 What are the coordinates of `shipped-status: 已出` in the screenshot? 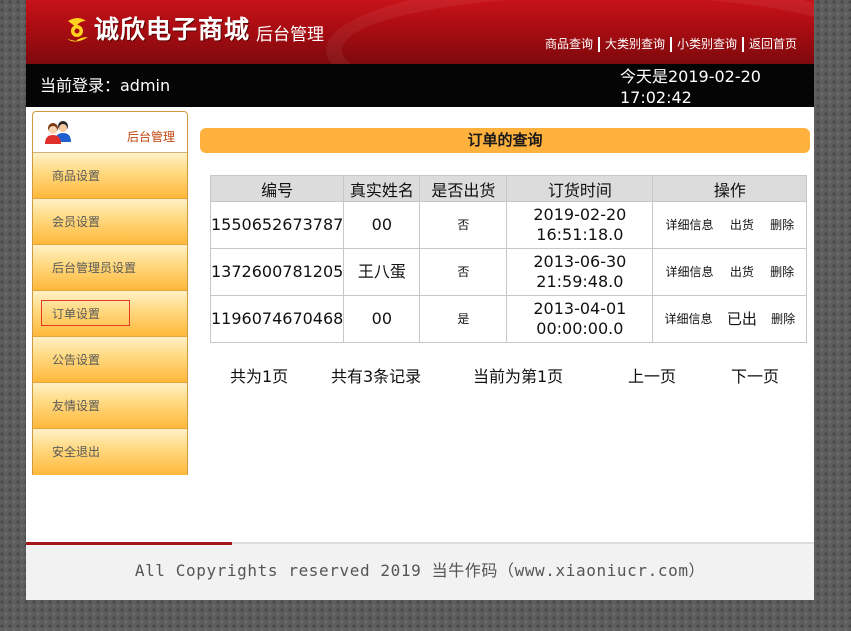 It's located at (741, 319).